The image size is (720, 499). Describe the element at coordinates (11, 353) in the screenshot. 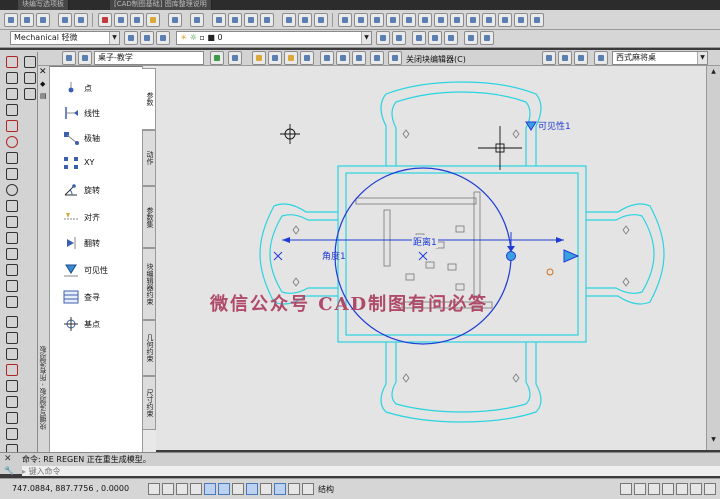

I see `mirror-tool-icon` at that location.